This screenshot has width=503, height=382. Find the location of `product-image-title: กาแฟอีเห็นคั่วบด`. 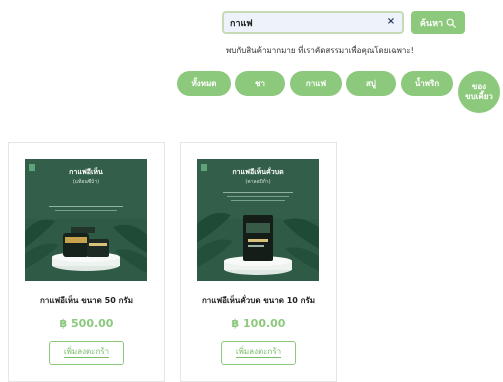

product-image-title: กาแฟอีเห็นคั่วบด is located at coordinates (258, 172).